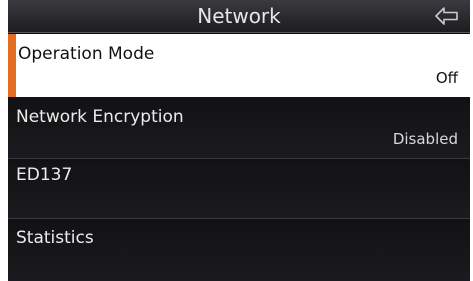 This screenshot has width=473, height=281. Describe the element at coordinates (425, 139) in the screenshot. I see `menu-item-value: Disabled` at that location.